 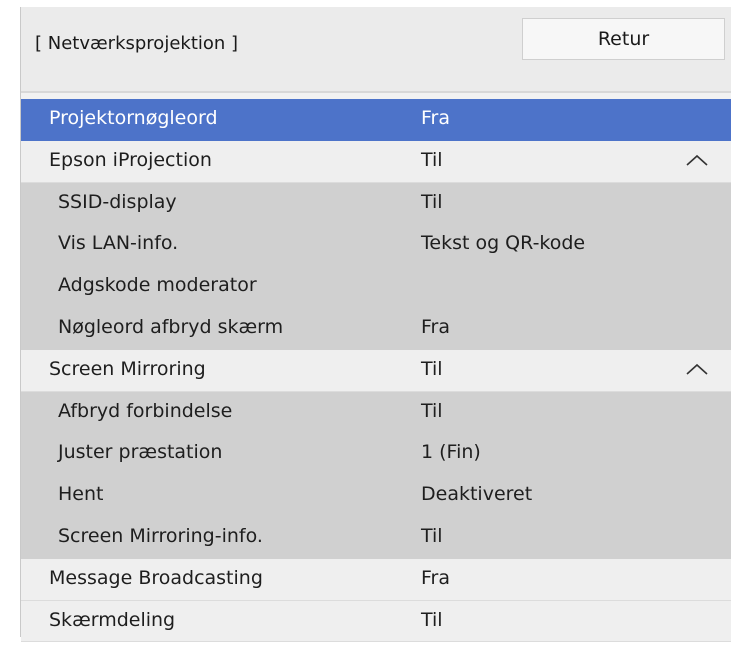 What do you see at coordinates (171, 326) in the screenshot?
I see `setting-label: Nøgleord afbryd skærm` at bounding box center [171, 326].